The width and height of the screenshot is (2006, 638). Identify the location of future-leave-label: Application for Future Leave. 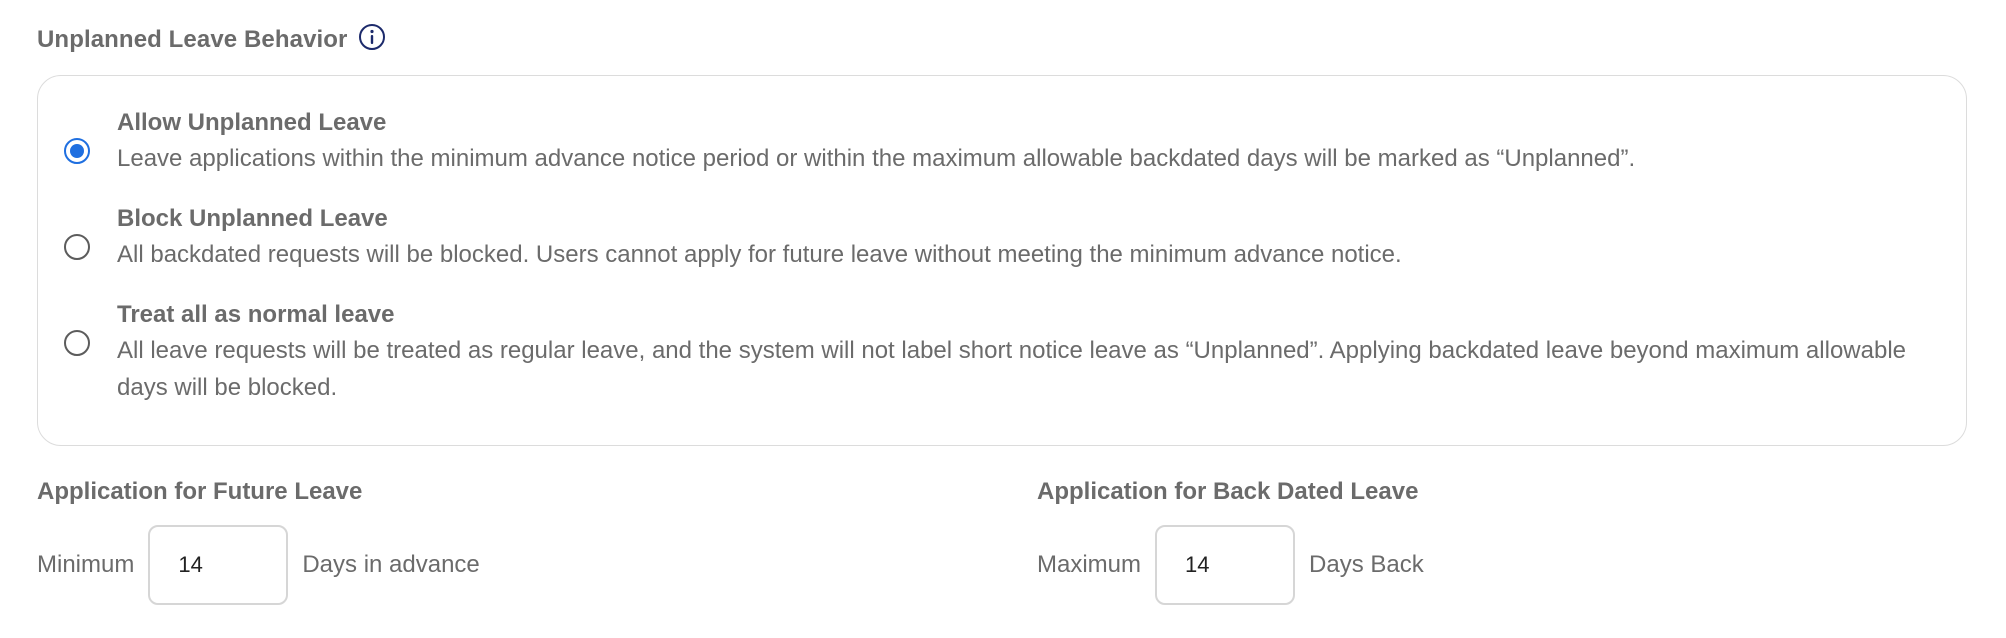
(200, 491).